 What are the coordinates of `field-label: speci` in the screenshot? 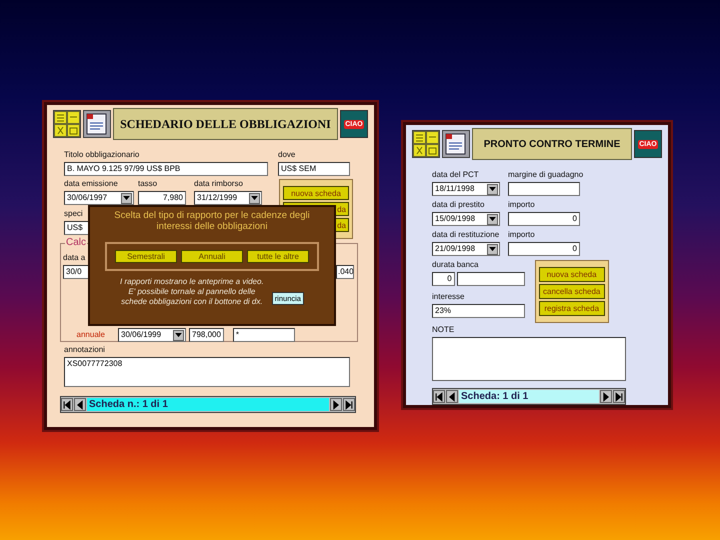 It's located at (74, 214).